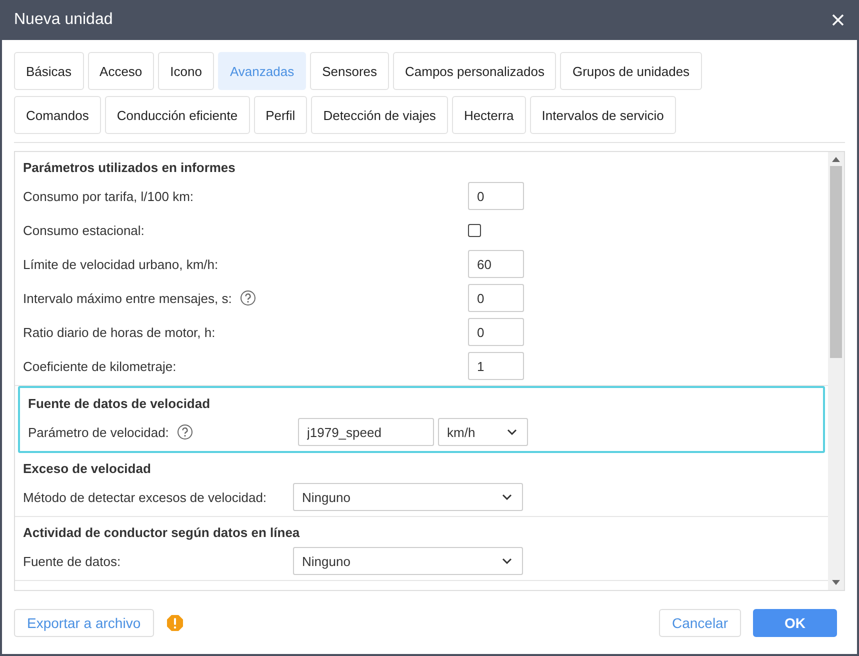 This screenshot has height=656, width=859. Describe the element at coordinates (108, 196) in the screenshot. I see `field-label: Consumo por tarifa, l/100 km:` at that location.